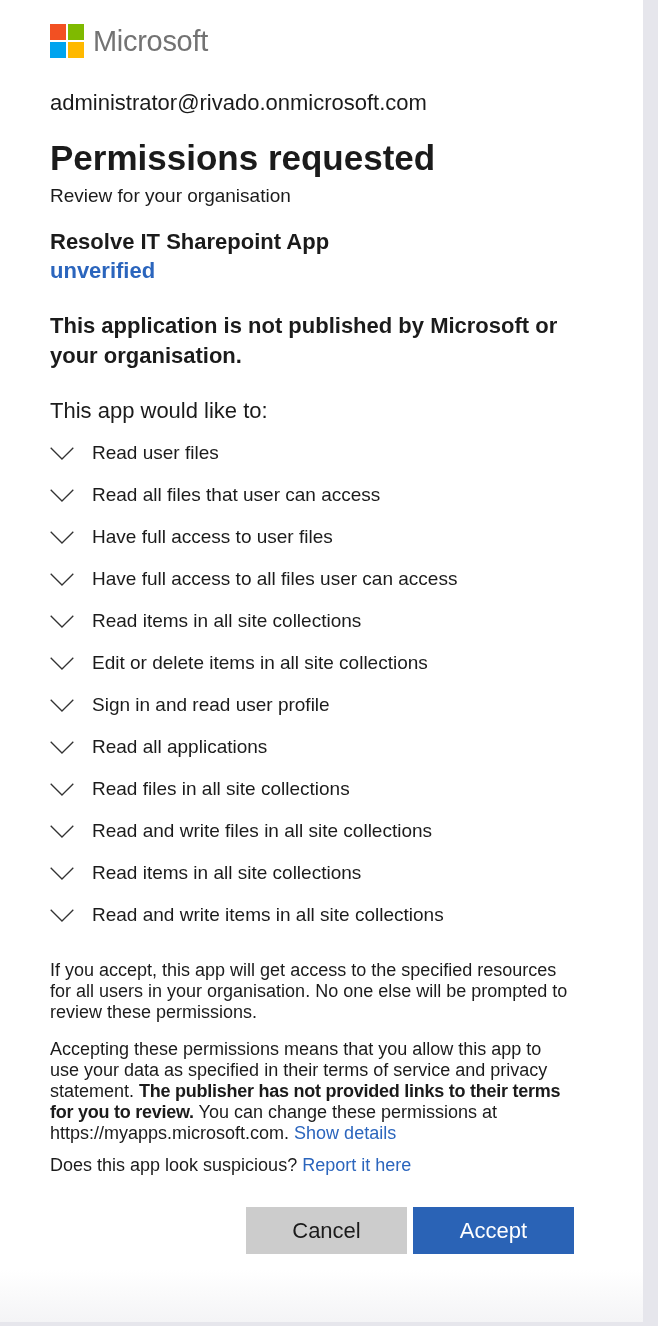 The width and height of the screenshot is (658, 1326). What do you see at coordinates (243, 158) in the screenshot?
I see `page-title: Permissions requested` at bounding box center [243, 158].